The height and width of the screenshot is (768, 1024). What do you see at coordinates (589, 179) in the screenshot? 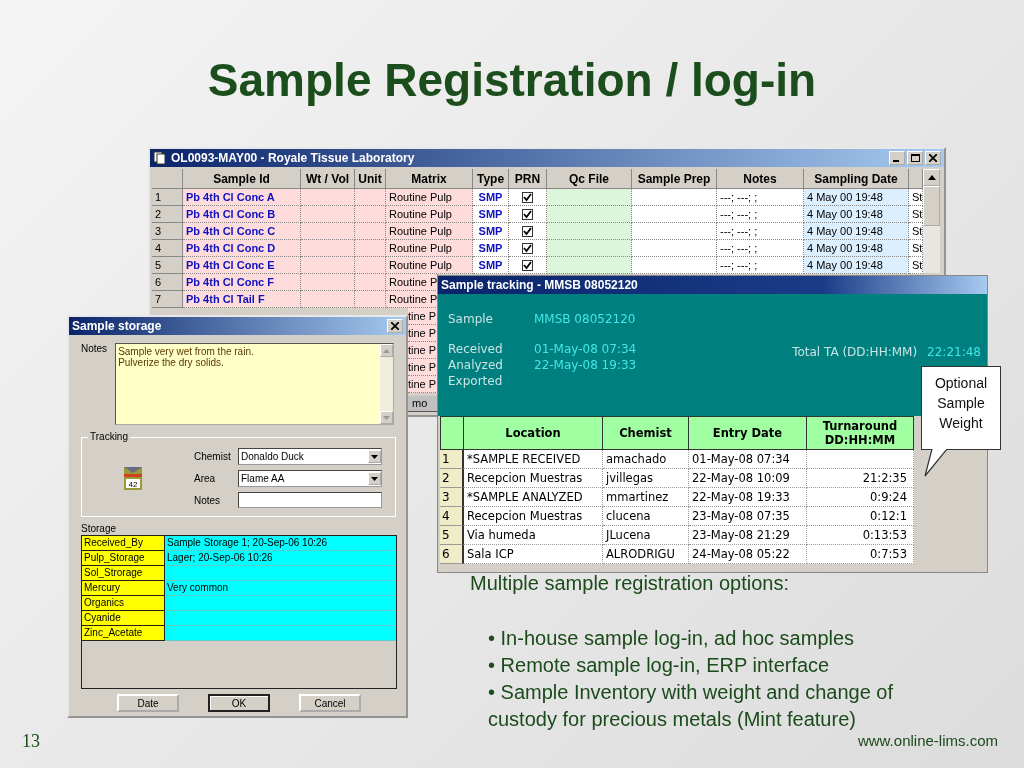
I see `column-header: Qc File` at bounding box center [589, 179].